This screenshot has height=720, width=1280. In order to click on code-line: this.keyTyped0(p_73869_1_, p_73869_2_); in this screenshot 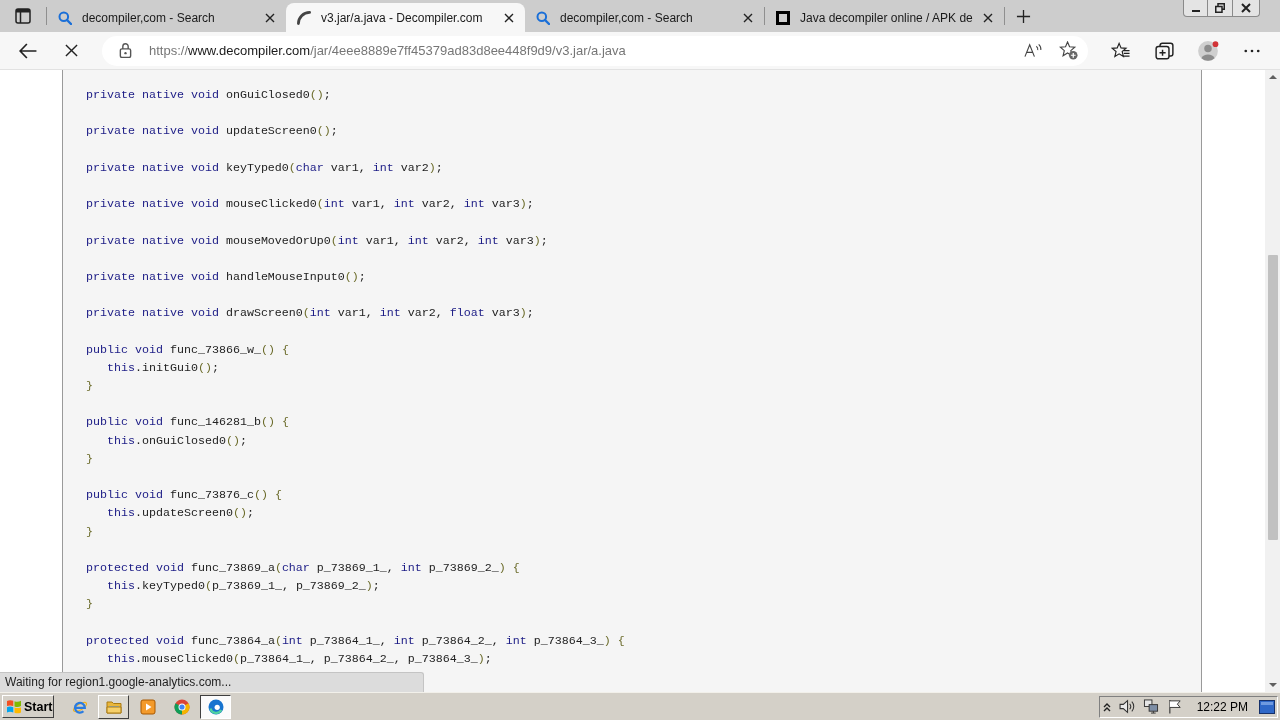, I will do `click(243, 587)`.